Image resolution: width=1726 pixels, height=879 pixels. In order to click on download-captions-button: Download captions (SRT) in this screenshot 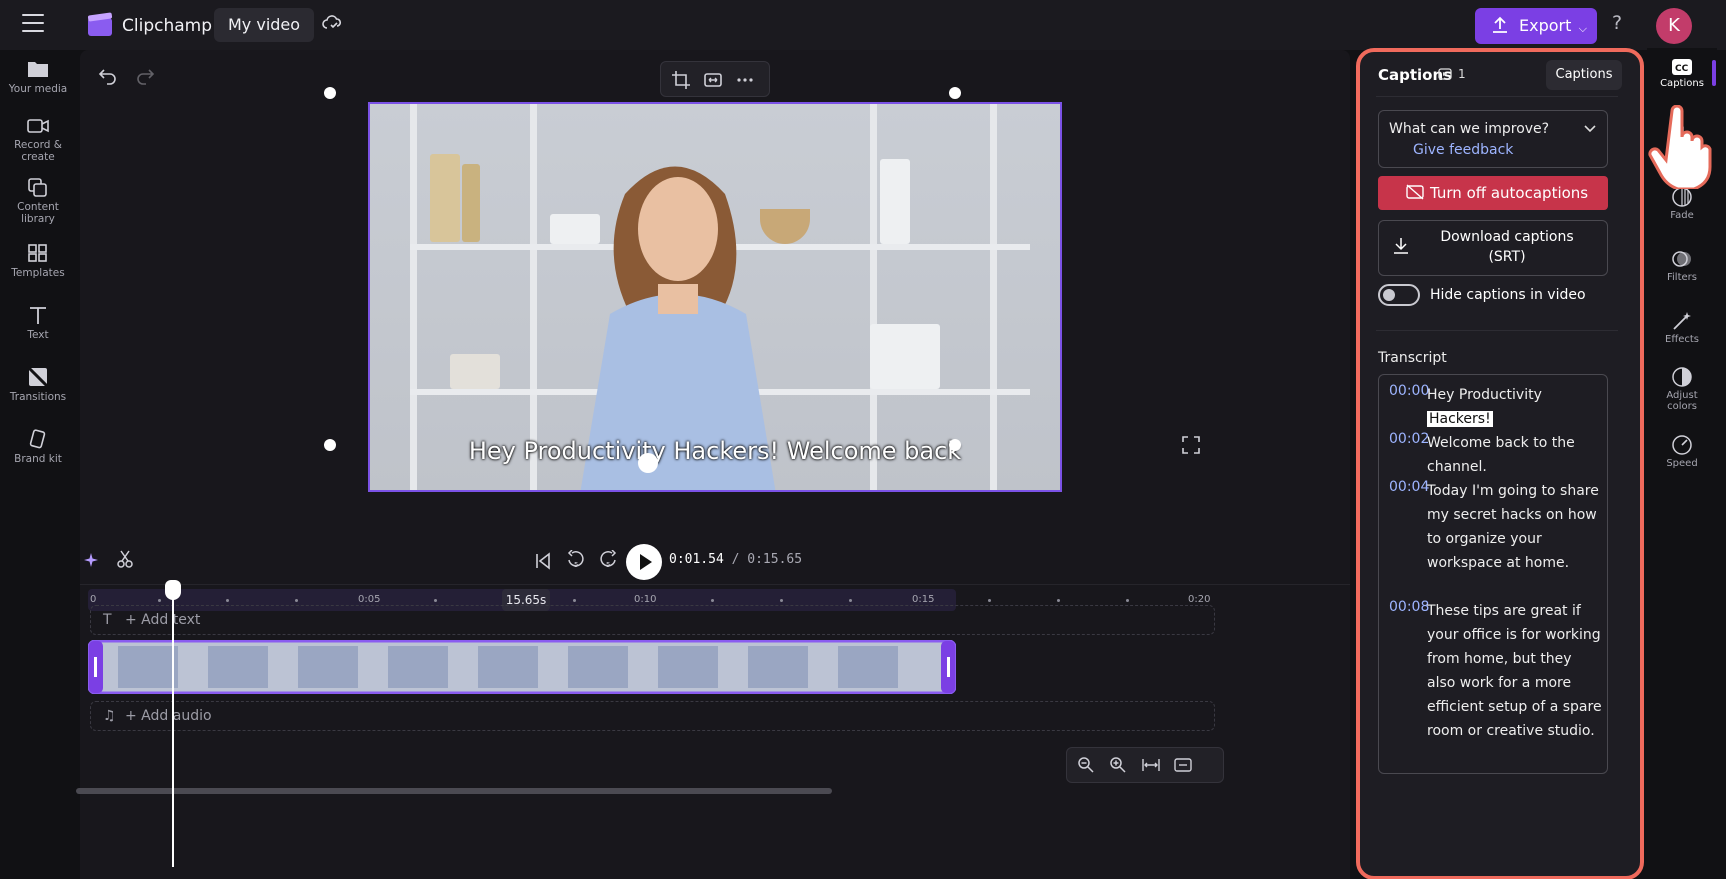, I will do `click(1493, 248)`.